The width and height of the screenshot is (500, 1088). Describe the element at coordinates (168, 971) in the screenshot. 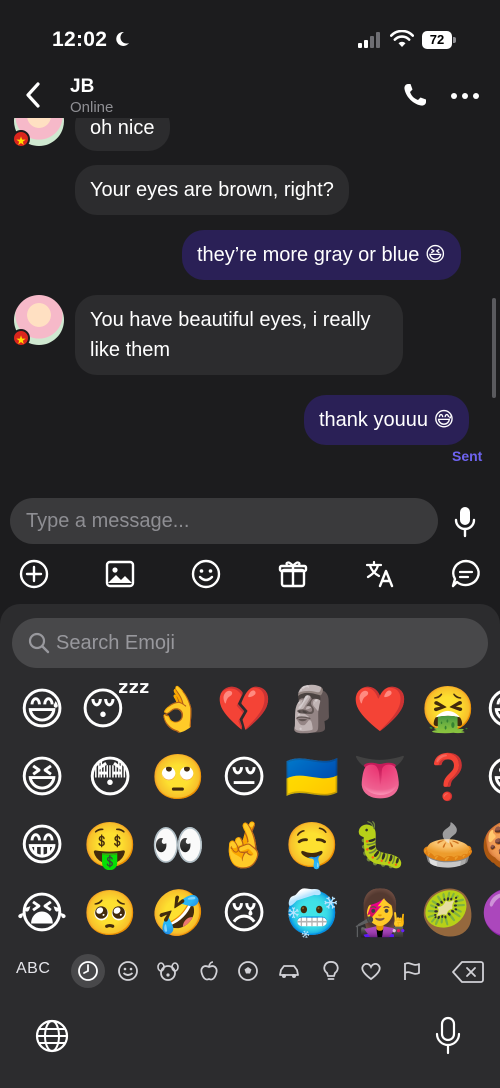

I see `animal-icon` at that location.